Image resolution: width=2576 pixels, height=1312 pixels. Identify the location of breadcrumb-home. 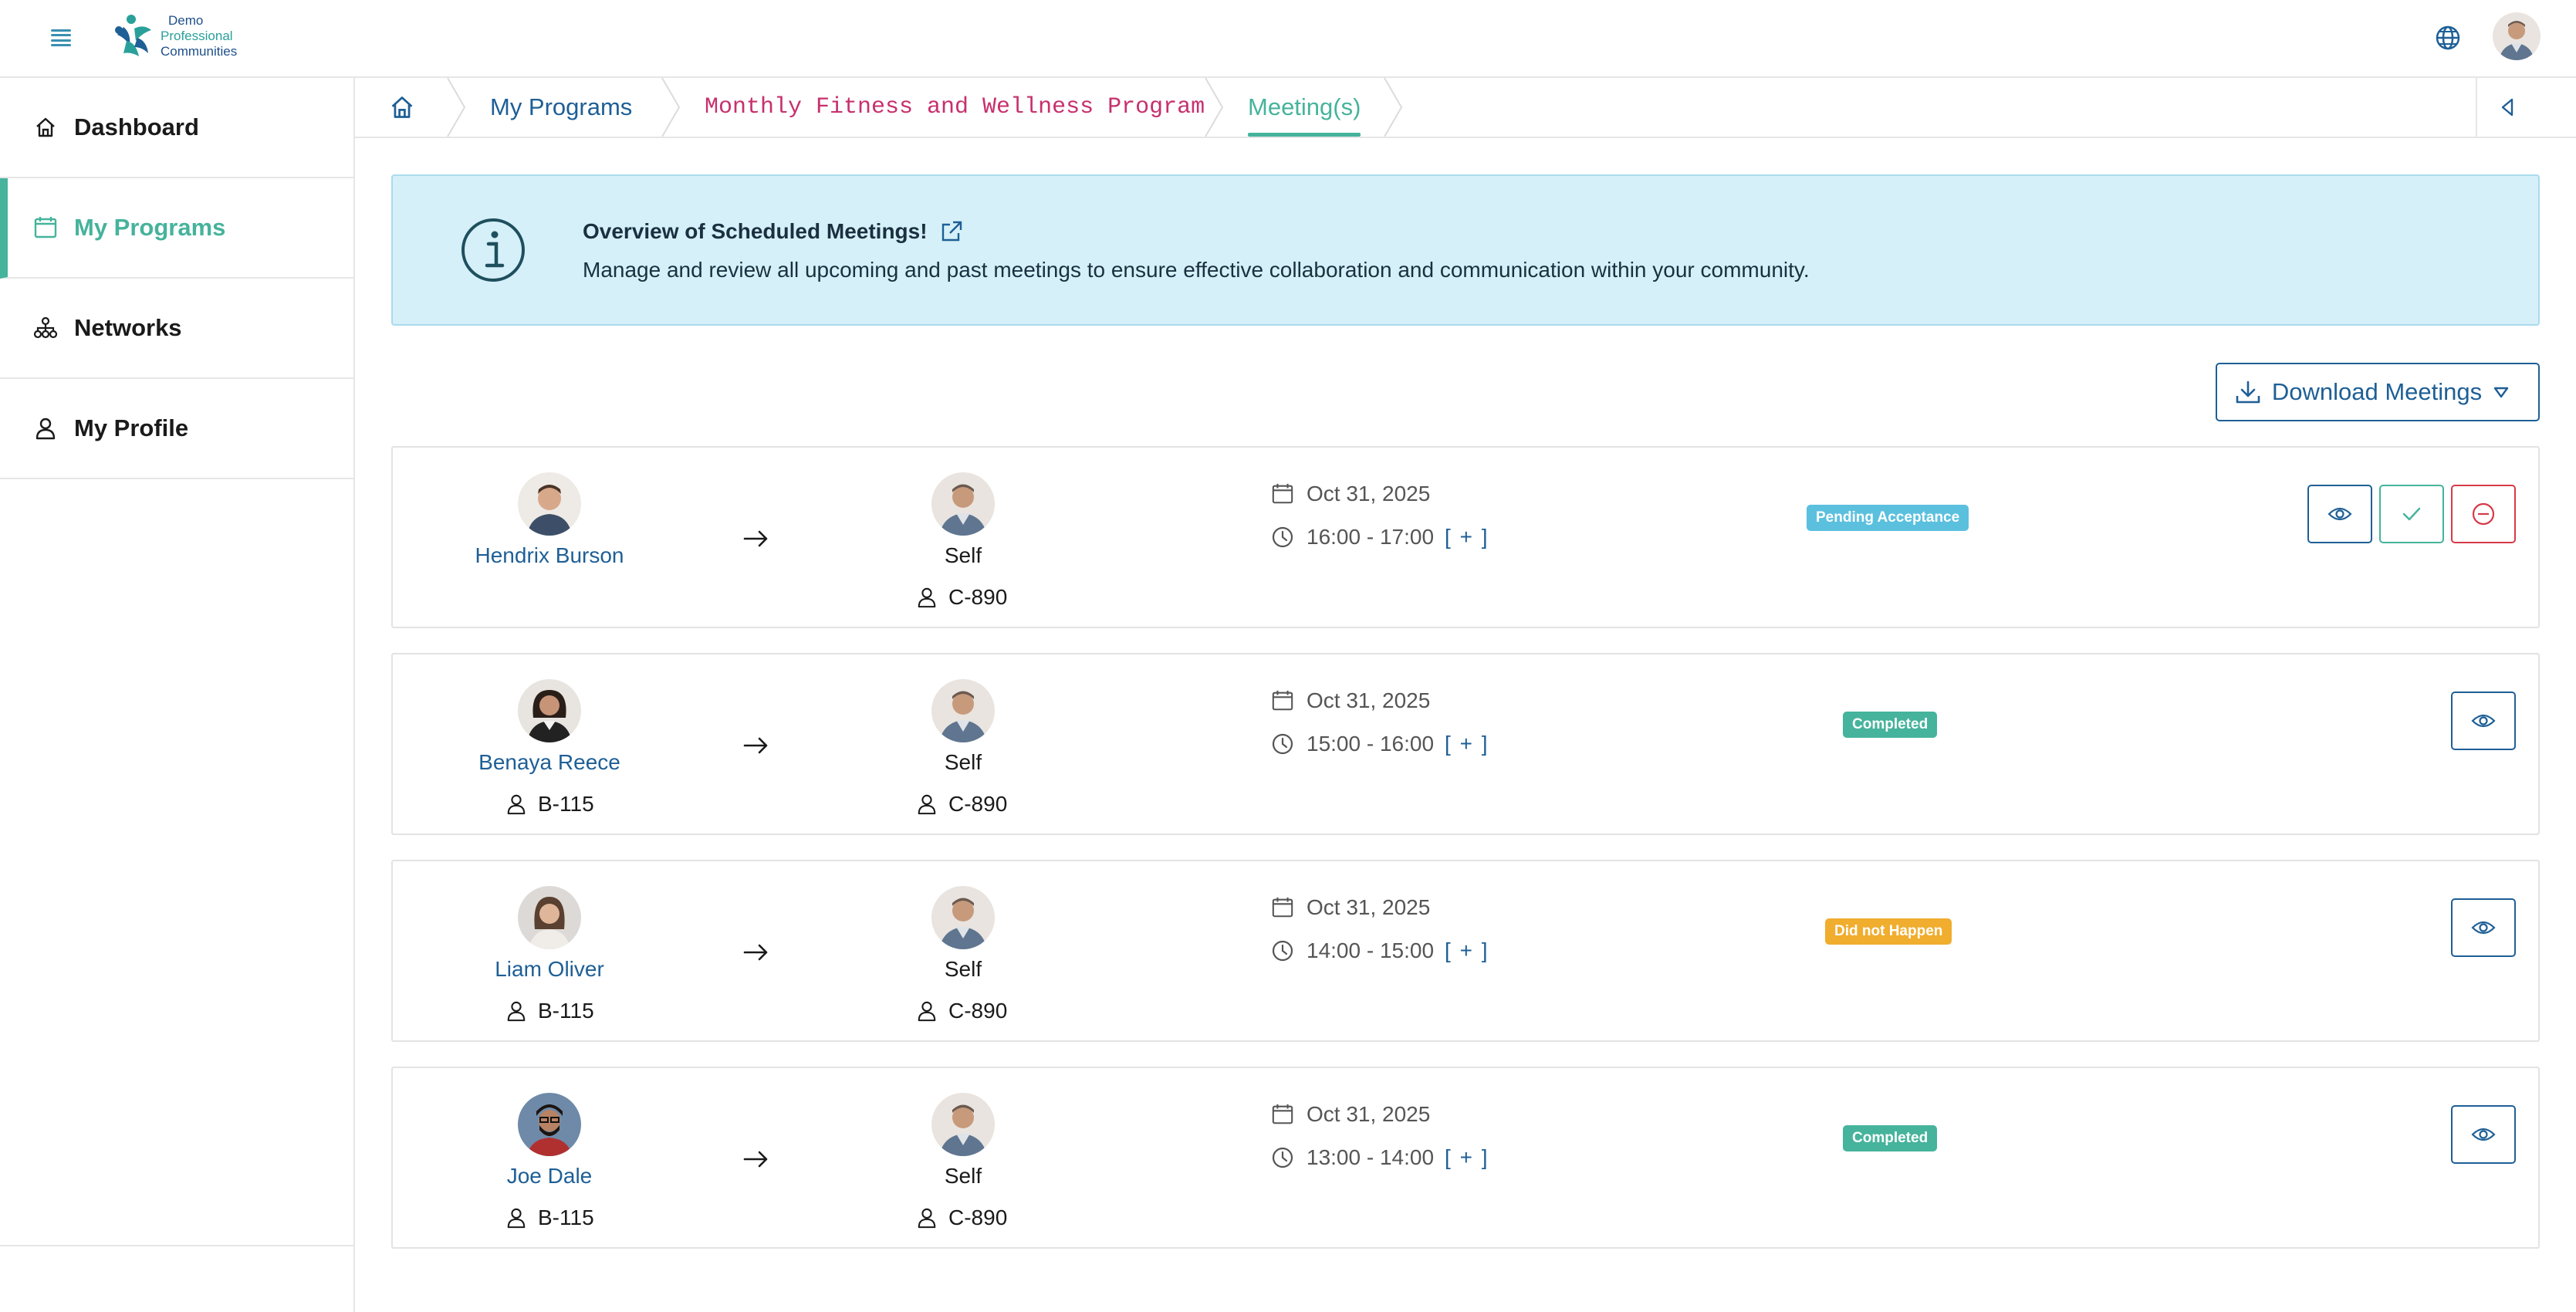
(405, 107).